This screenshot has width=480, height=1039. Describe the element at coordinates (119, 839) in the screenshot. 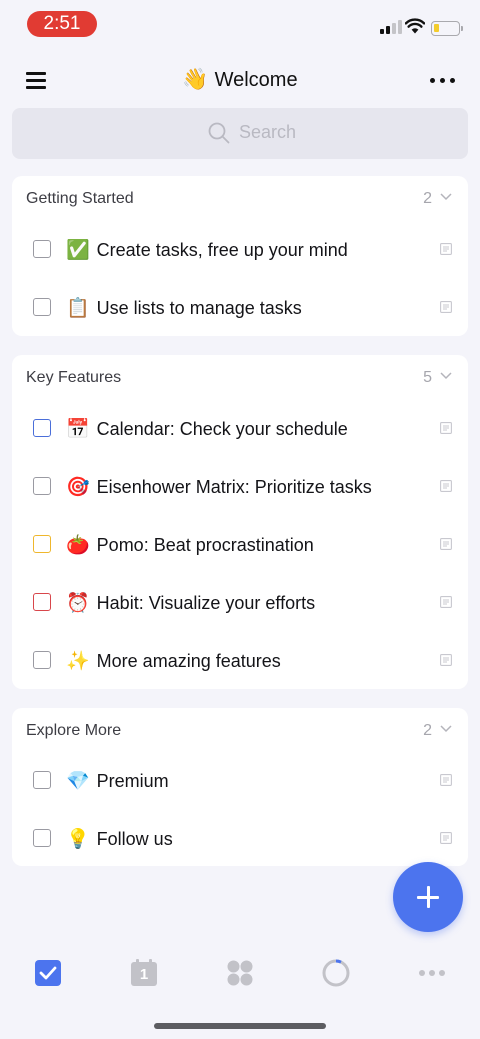

I see `task-title: 💡 Follow us` at that location.